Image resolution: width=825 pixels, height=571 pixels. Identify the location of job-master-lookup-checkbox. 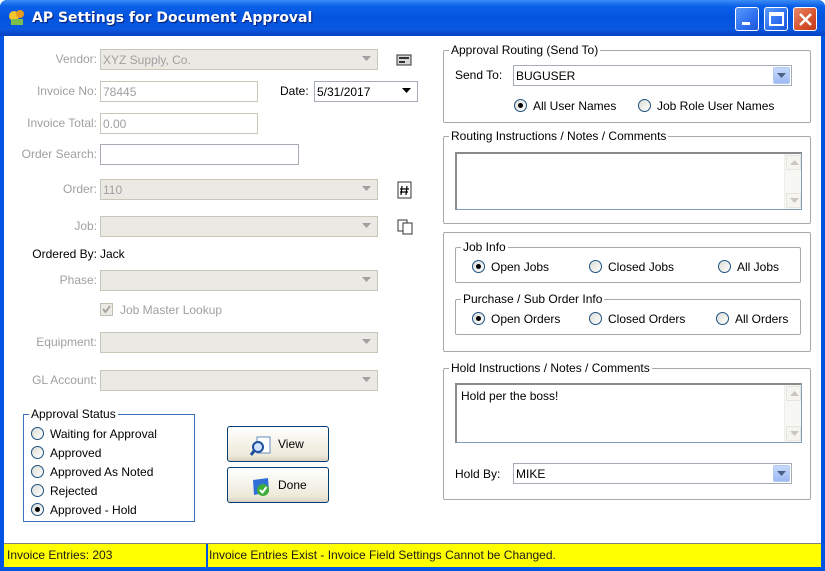
(106, 309).